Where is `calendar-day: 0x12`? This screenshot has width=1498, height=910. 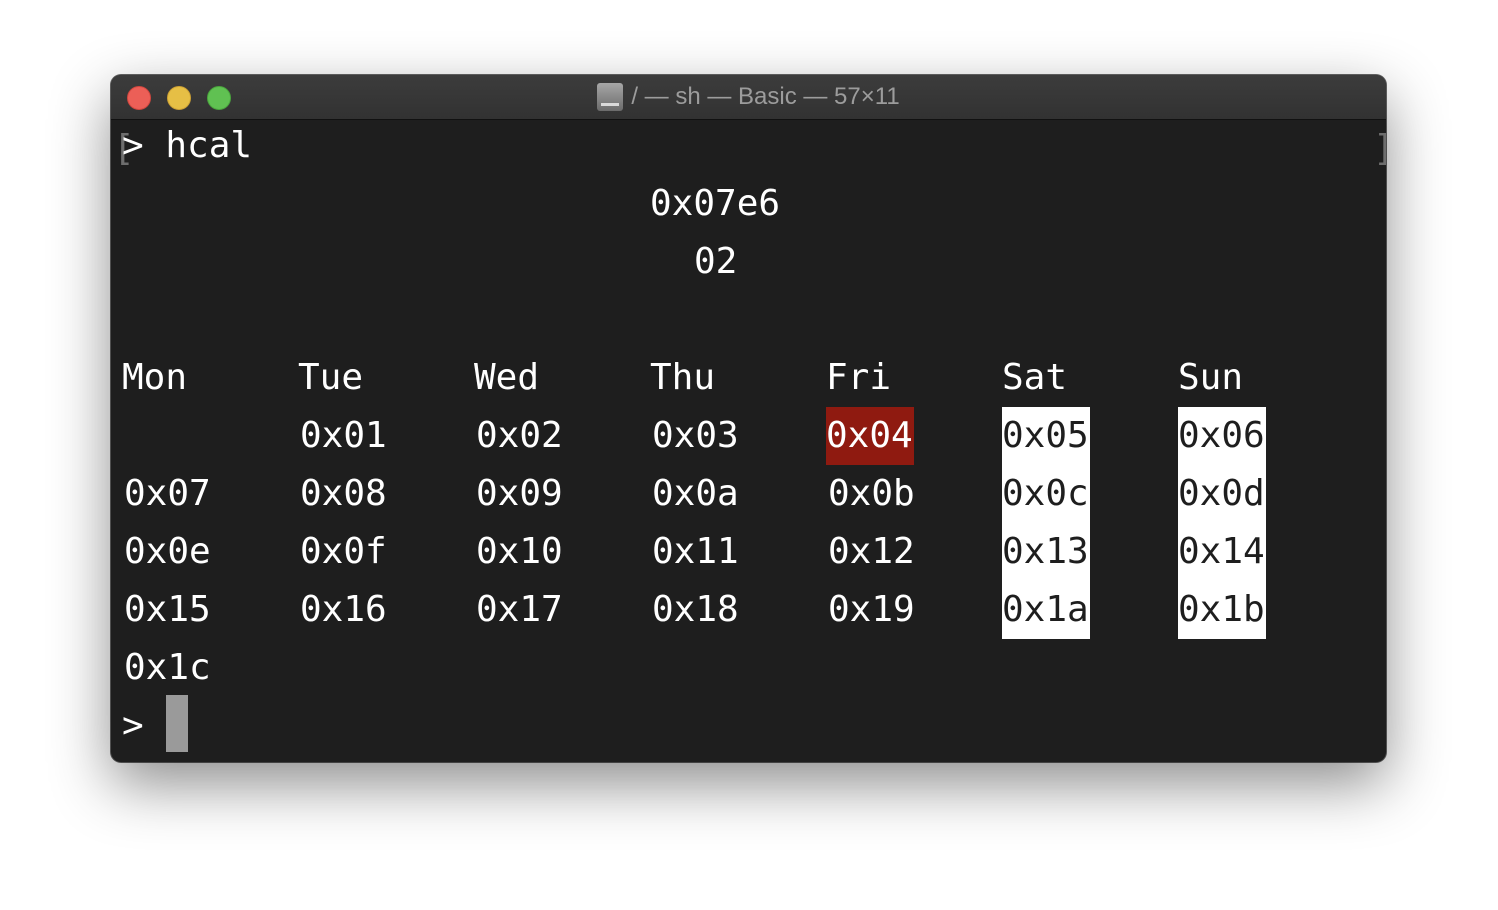
calendar-day: 0x12 is located at coordinates (871, 551).